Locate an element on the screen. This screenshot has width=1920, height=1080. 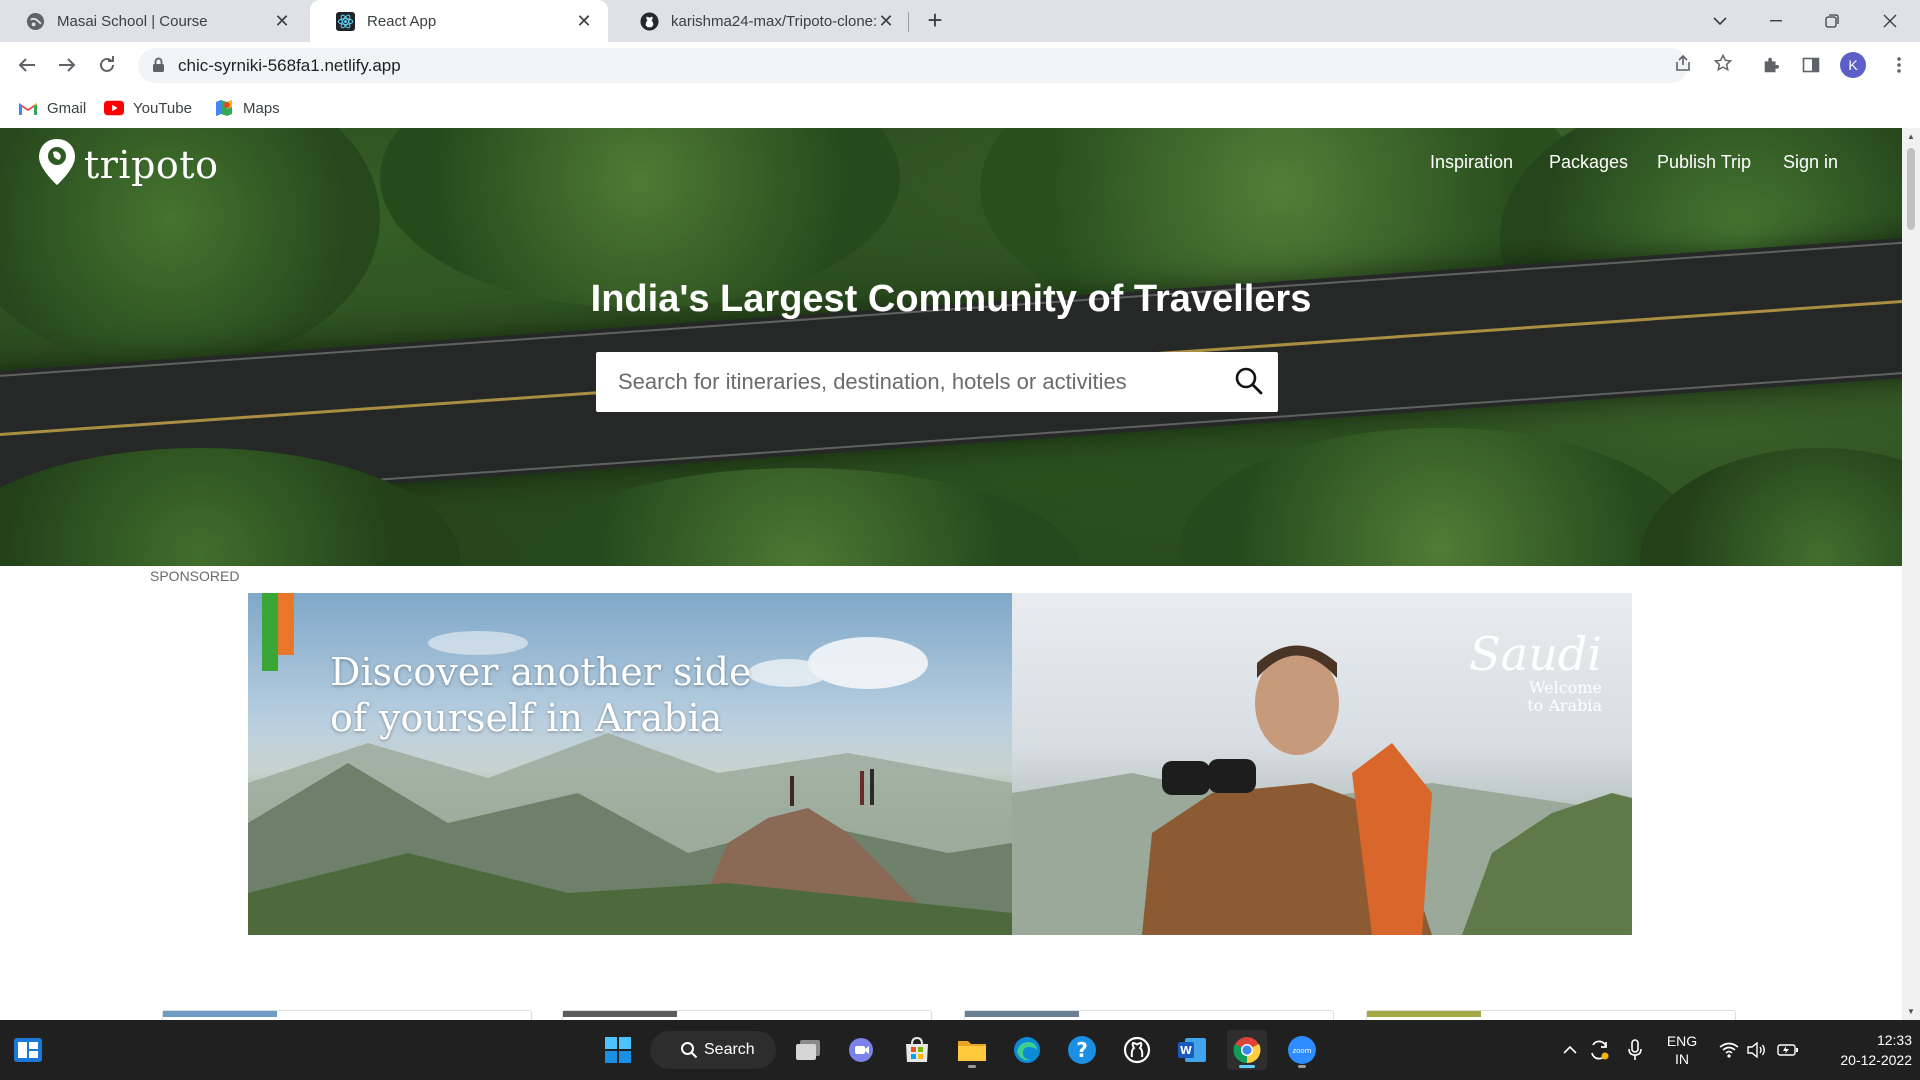
windows-taskbar: Search ? W zoom ENG IN 12:33 20-12-2022 is located at coordinates (960, 1050).